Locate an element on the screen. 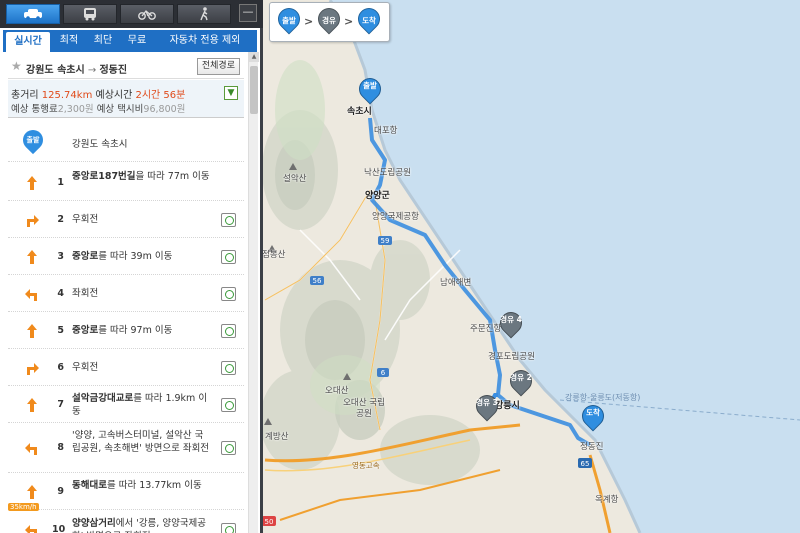 The image size is (800, 533). route-option-tabs: 실시간 최적 최단 무료 자동차 전용 제외 is located at coordinates (130, 41).